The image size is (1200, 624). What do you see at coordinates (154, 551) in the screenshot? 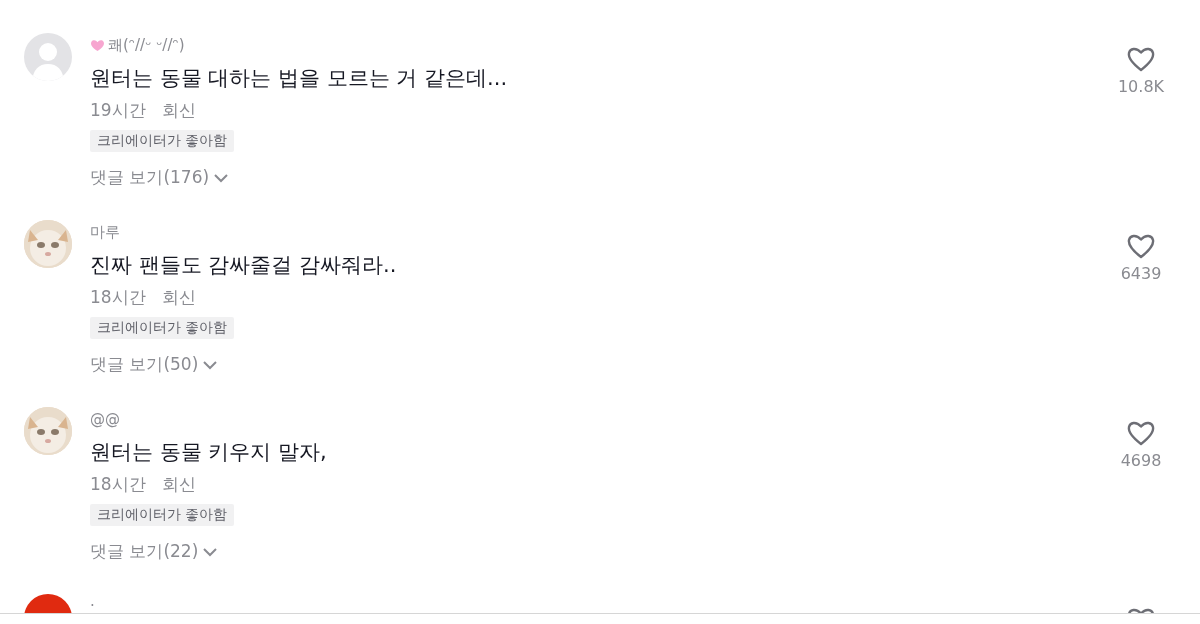
I see `view-replies-button: 댓글 보기(22)` at bounding box center [154, 551].